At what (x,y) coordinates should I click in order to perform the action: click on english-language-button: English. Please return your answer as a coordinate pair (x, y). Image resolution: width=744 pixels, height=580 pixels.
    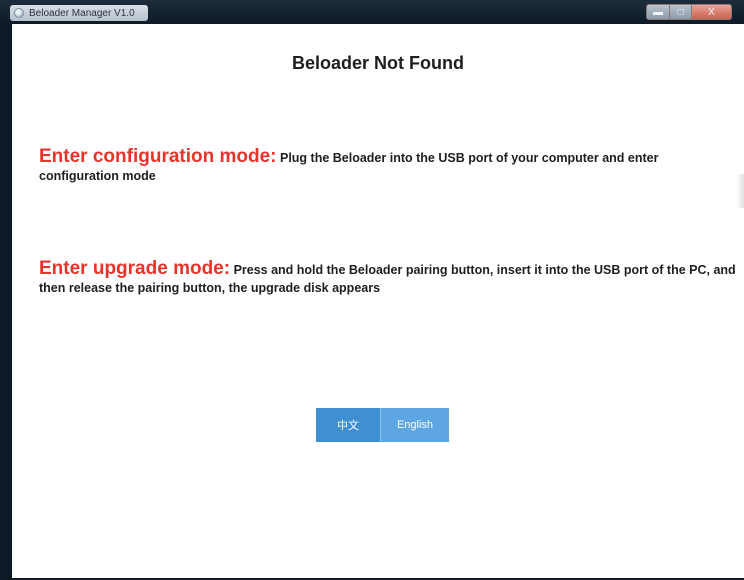
    Looking at the image, I should click on (414, 425).